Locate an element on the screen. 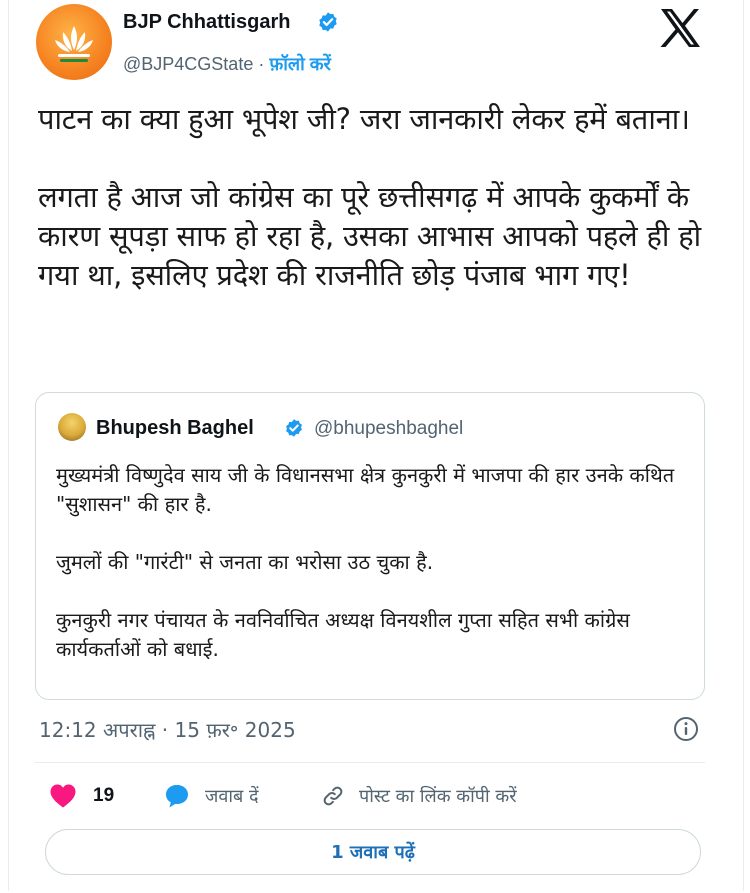 This screenshot has height=893, width=750. divider is located at coordinates (370, 762).